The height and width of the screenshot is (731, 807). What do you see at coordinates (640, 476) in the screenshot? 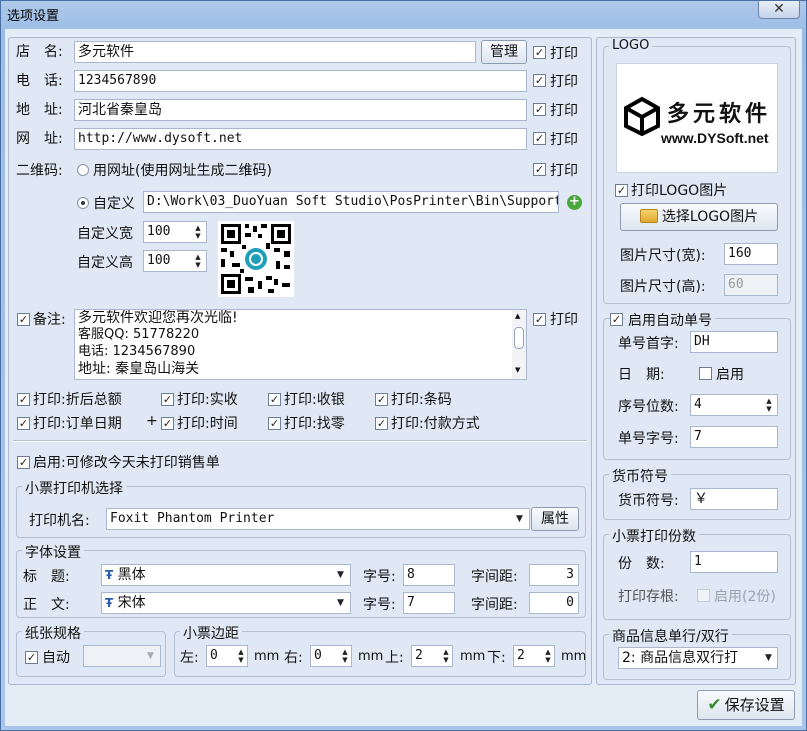
I see `currency-group-title: 货币符号` at bounding box center [640, 476].